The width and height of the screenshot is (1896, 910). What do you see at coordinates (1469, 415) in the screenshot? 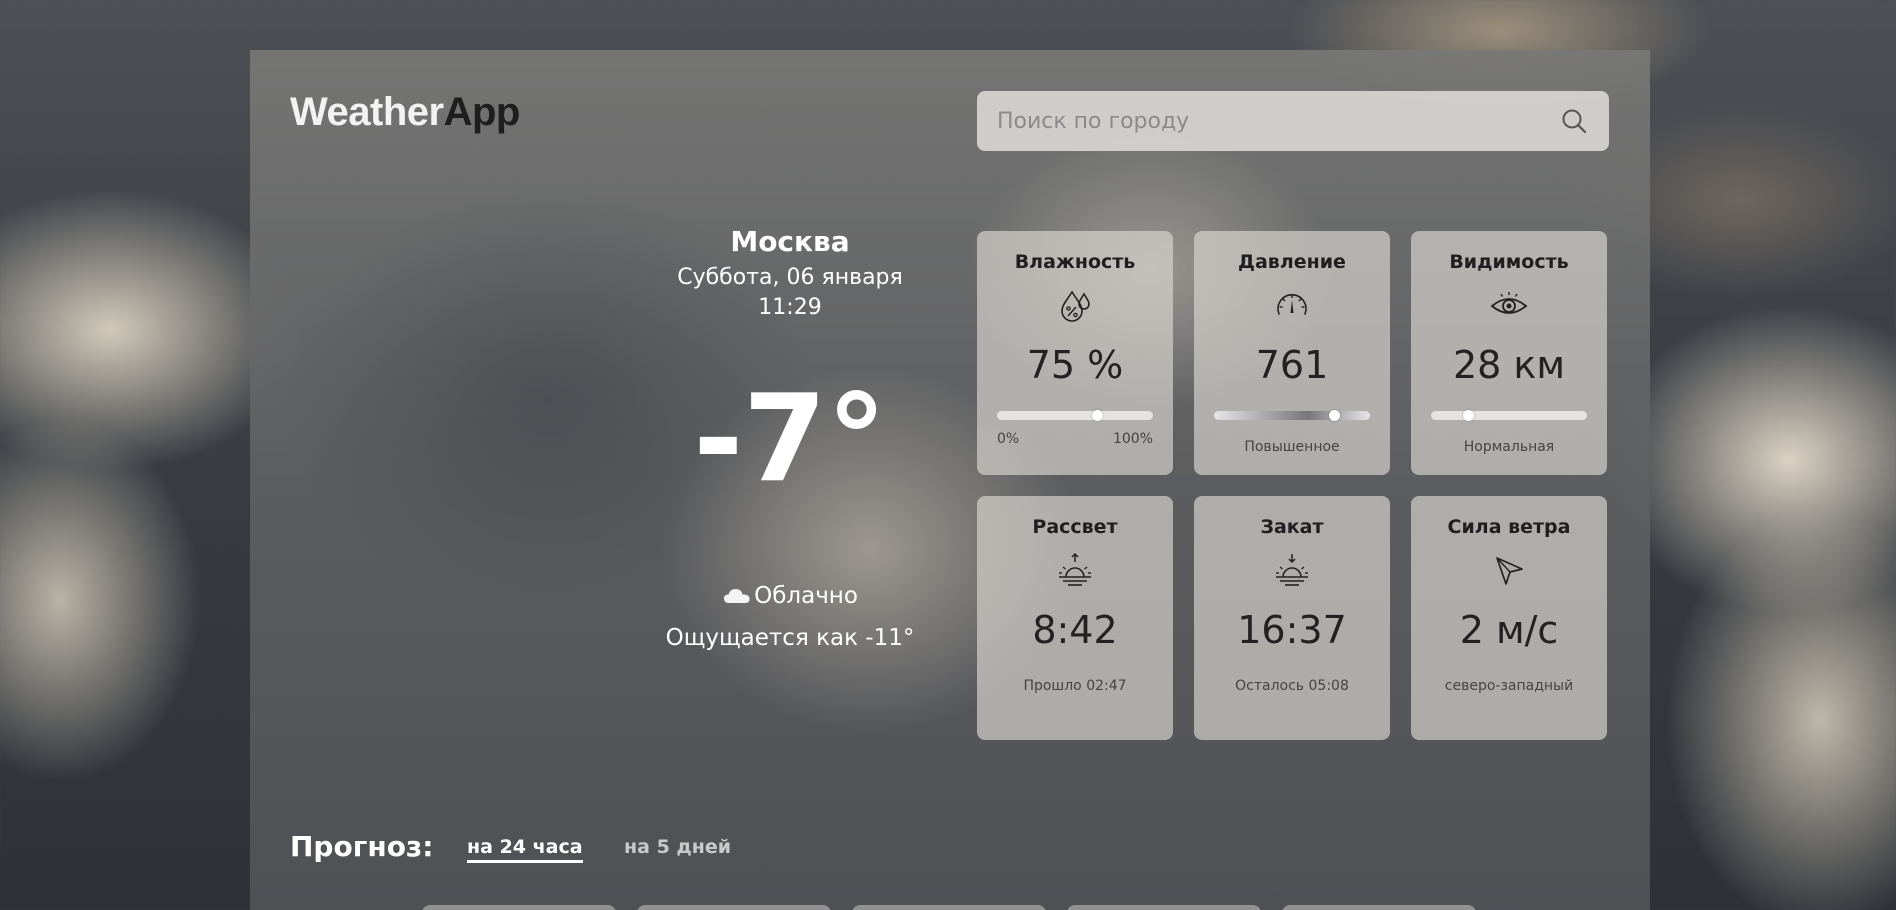
I see `visibility-bar-knob` at bounding box center [1469, 415].